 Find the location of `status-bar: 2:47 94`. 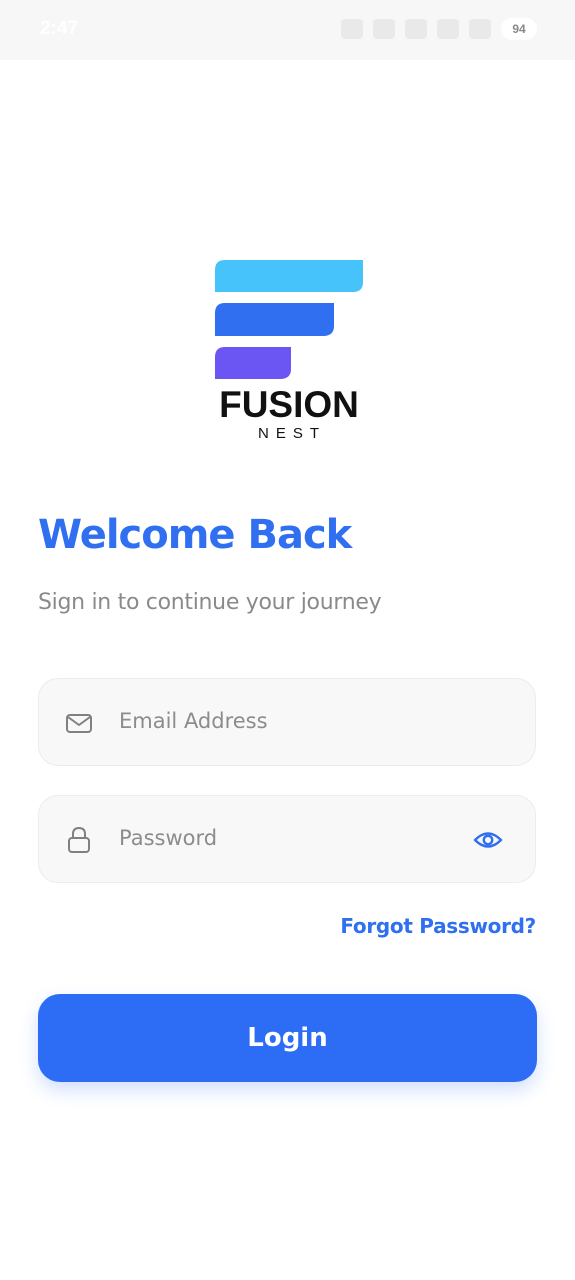

status-bar: 2:47 94 is located at coordinates (287, 30).